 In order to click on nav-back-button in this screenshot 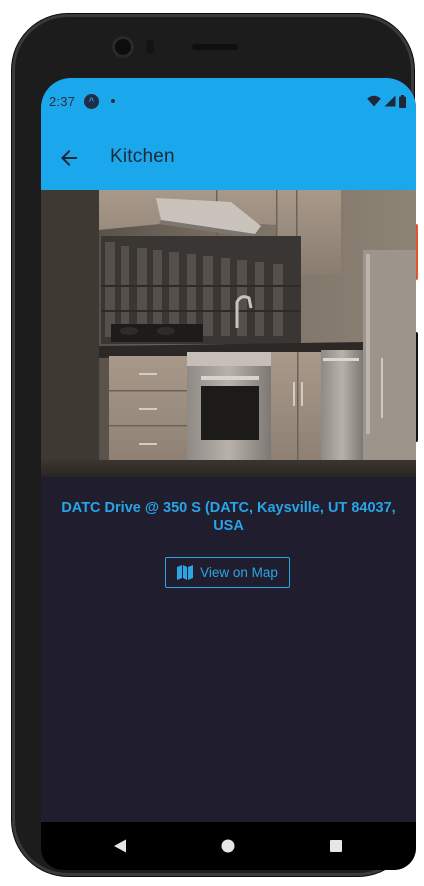, I will do `click(120, 846)`.